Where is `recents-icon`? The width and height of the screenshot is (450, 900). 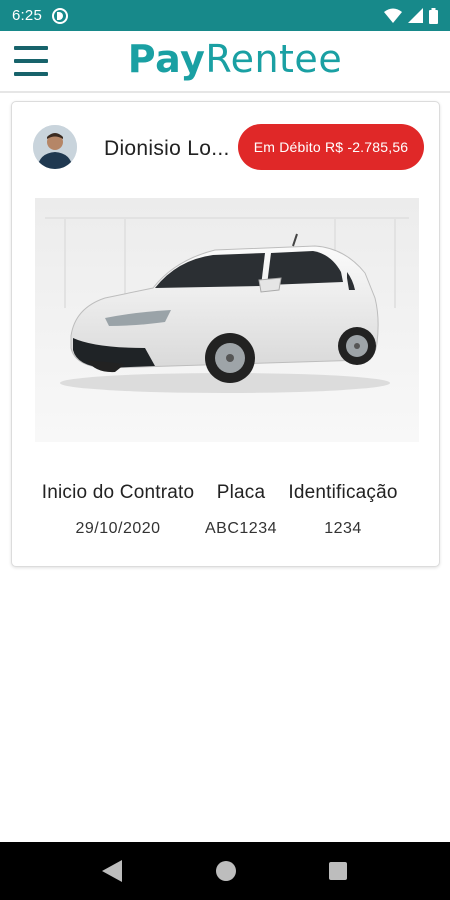
recents-icon is located at coordinates (338, 871).